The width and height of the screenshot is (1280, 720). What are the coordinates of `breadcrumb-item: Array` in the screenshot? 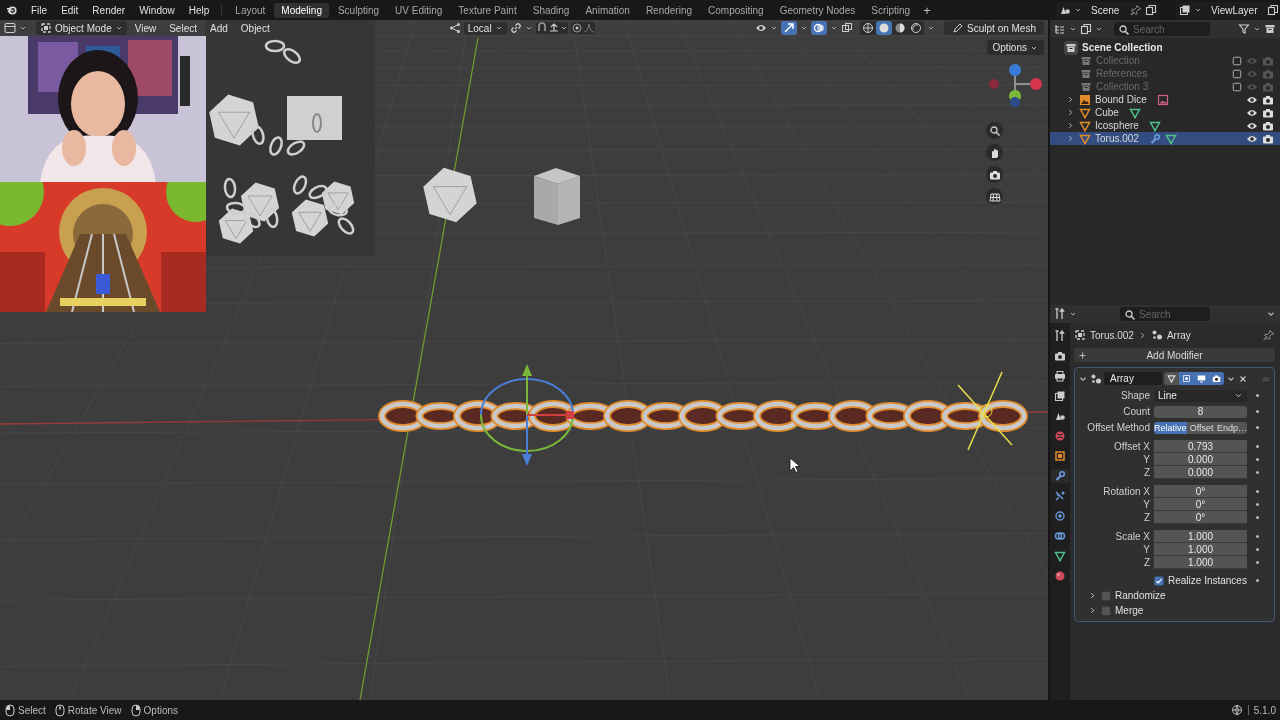 It's located at (1178, 335).